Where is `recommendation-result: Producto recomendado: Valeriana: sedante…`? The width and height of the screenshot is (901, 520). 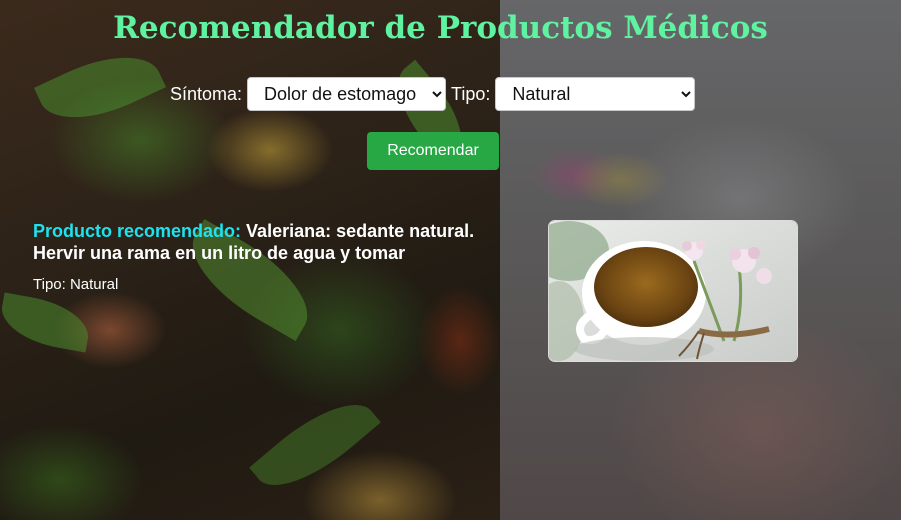
recommendation-result: Producto recomendado: Valeriana: sedante… is located at coordinates (268, 256).